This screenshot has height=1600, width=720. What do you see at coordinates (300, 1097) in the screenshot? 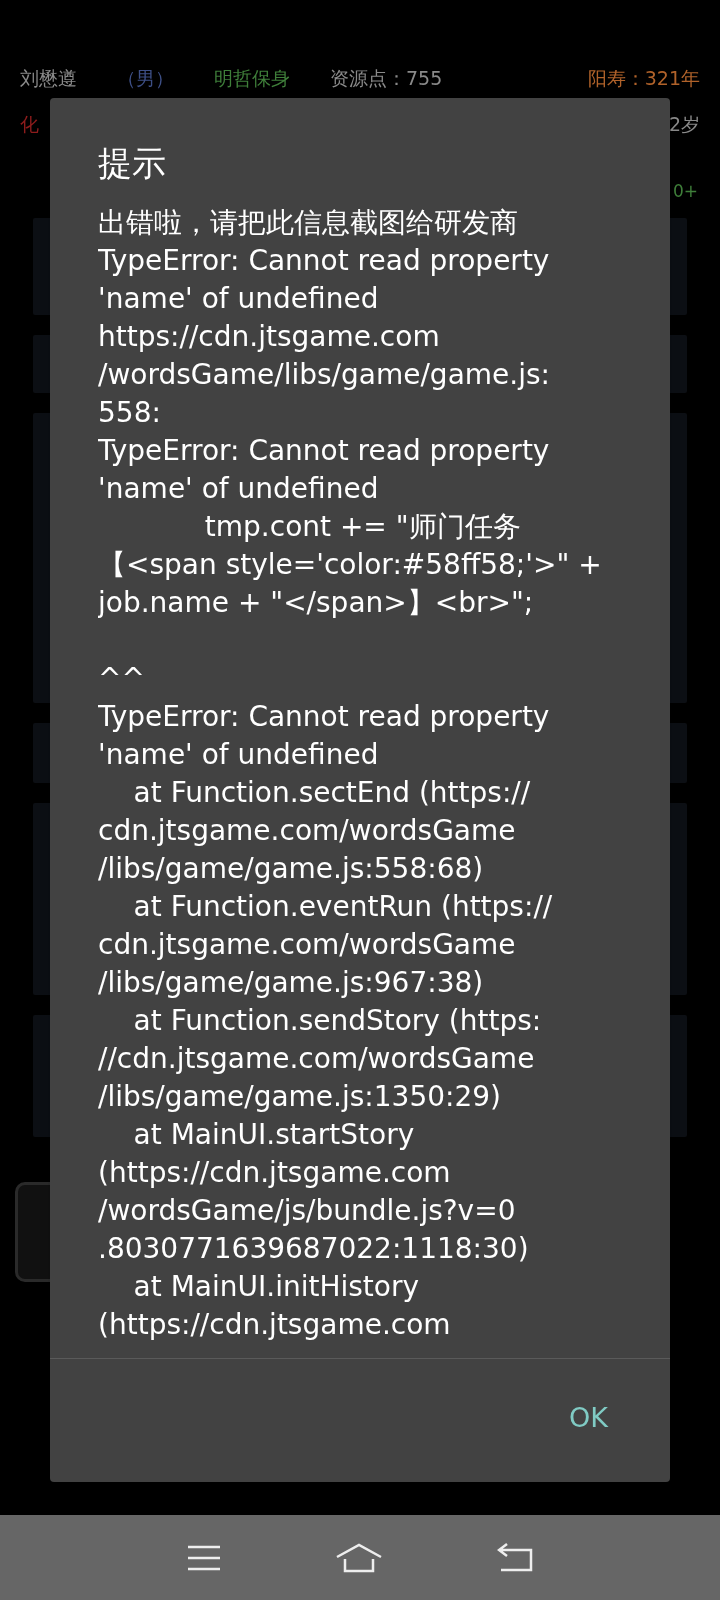
I see `error-line: /libs/game/game.js:1350:29)` at bounding box center [300, 1097].